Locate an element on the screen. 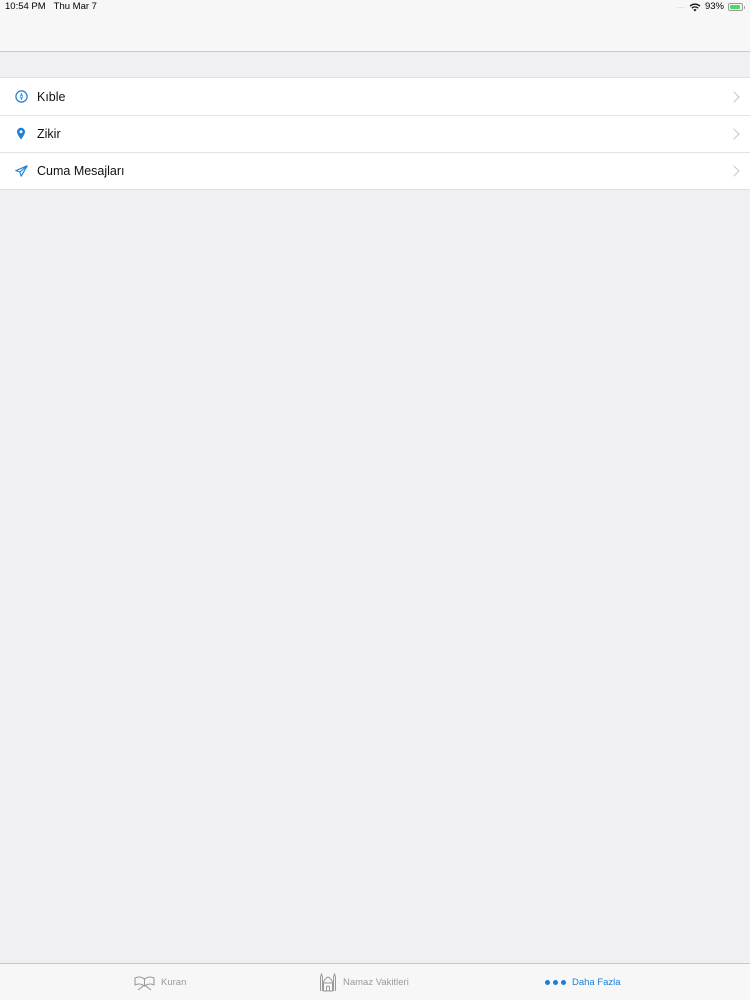  tab-label: Namaz Vakitleri is located at coordinates (376, 982).